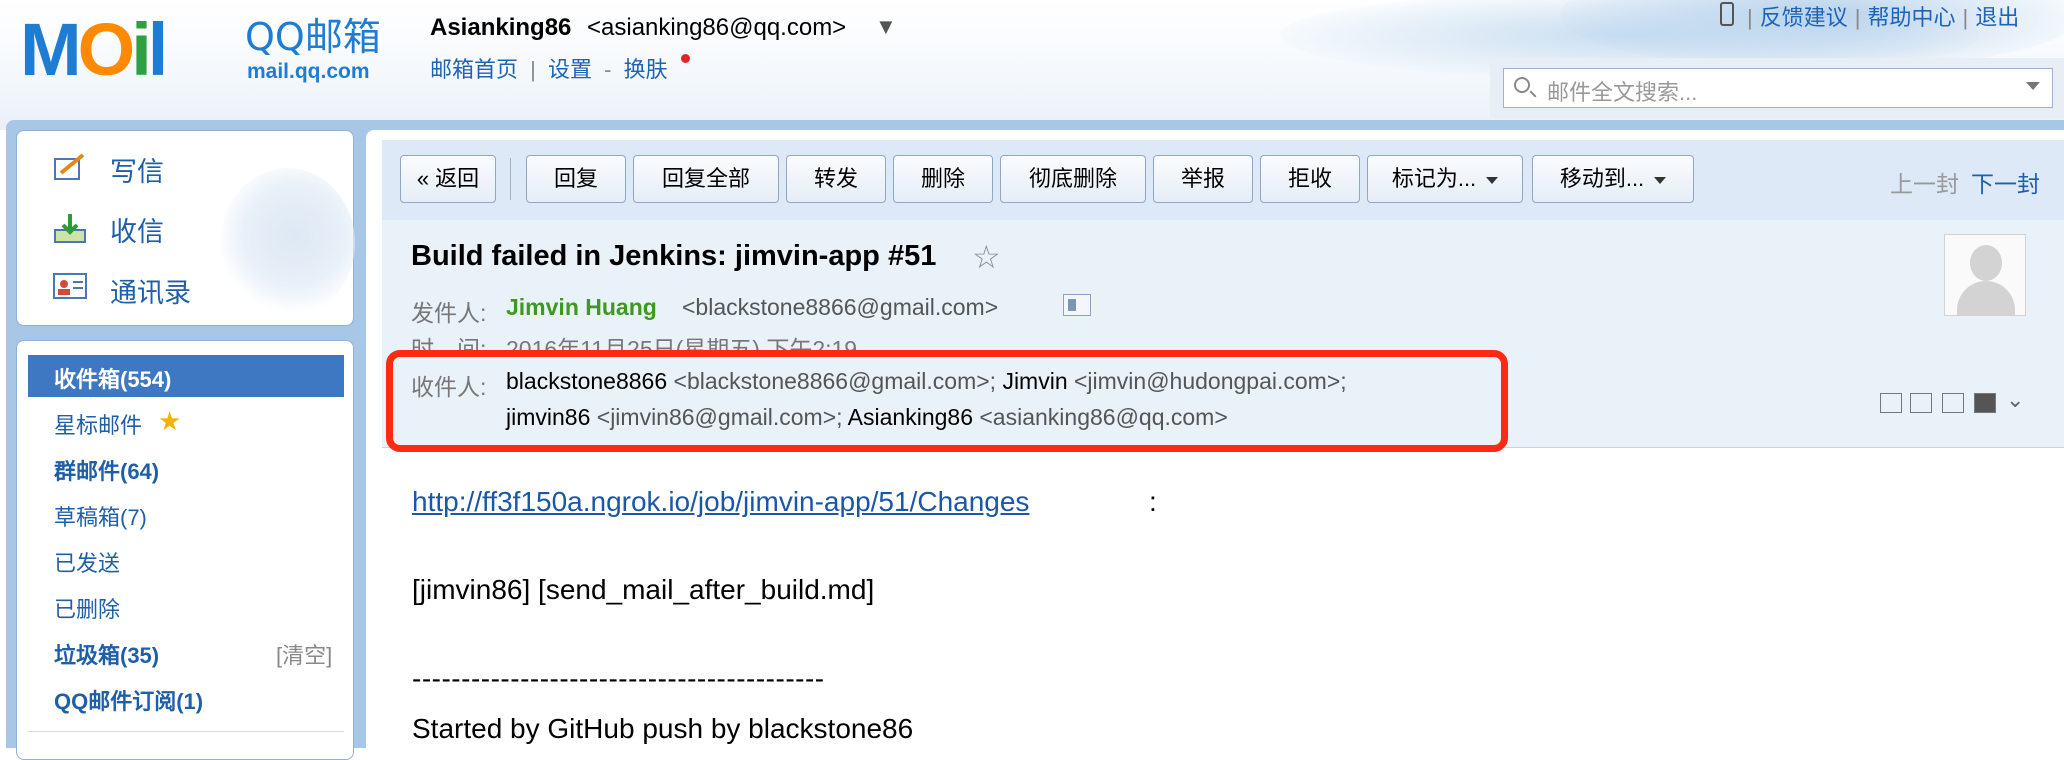 This screenshot has height=760, width=2064. What do you see at coordinates (137, 229) in the screenshot?
I see `receive-mail-button: 收信` at bounding box center [137, 229].